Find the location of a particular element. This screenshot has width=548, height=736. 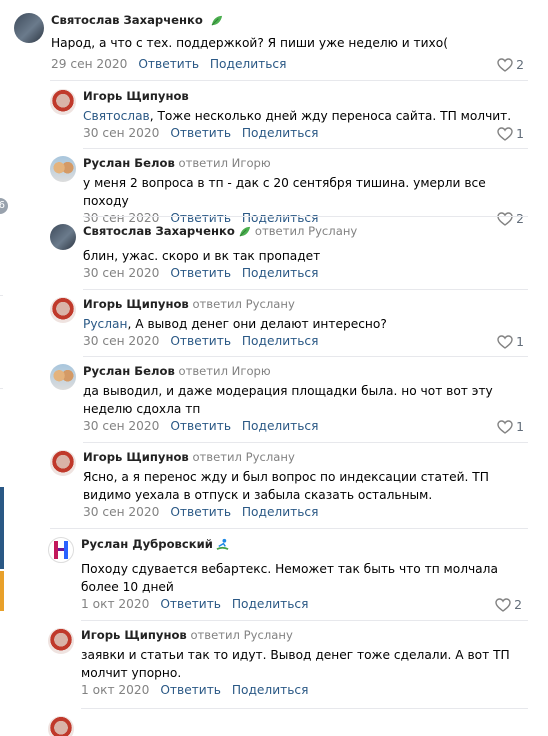

comment-text: , А вывод денег они делают интересно? is located at coordinates (257, 324).